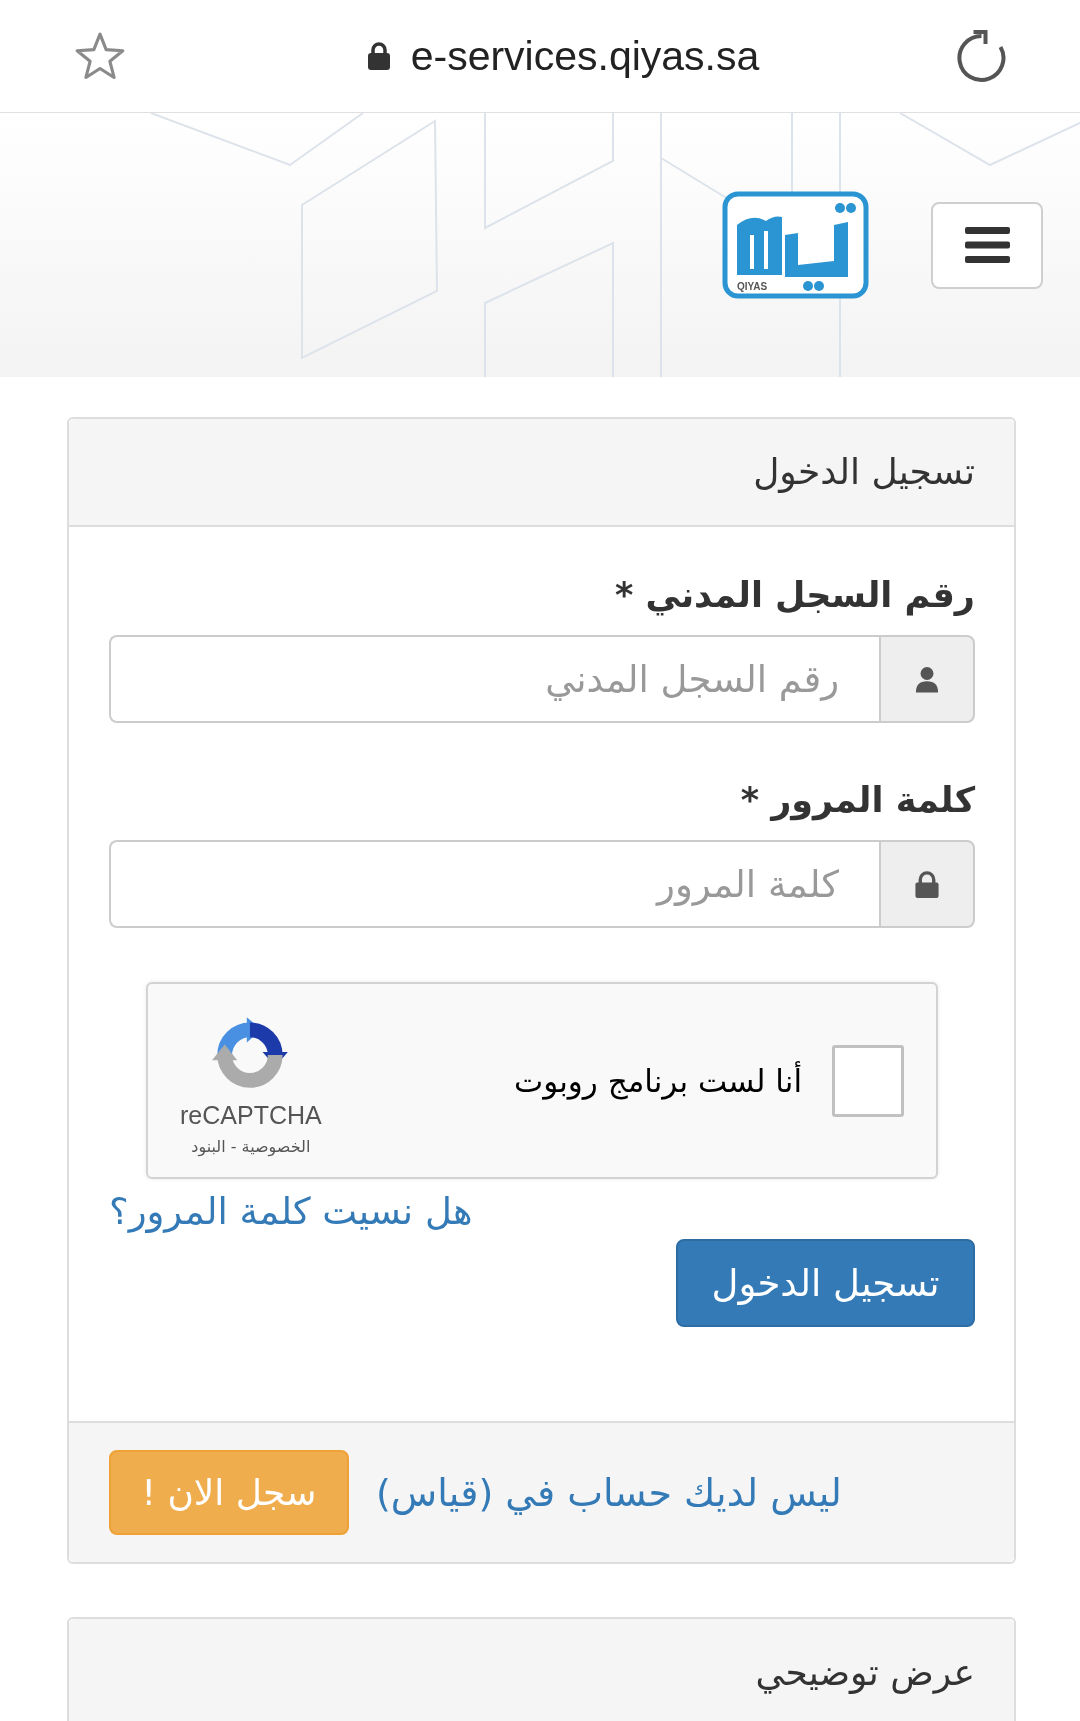 Image resolution: width=1080 pixels, height=1721 pixels. What do you see at coordinates (857, 801) in the screenshot?
I see `field-label: كلمة المرور *` at bounding box center [857, 801].